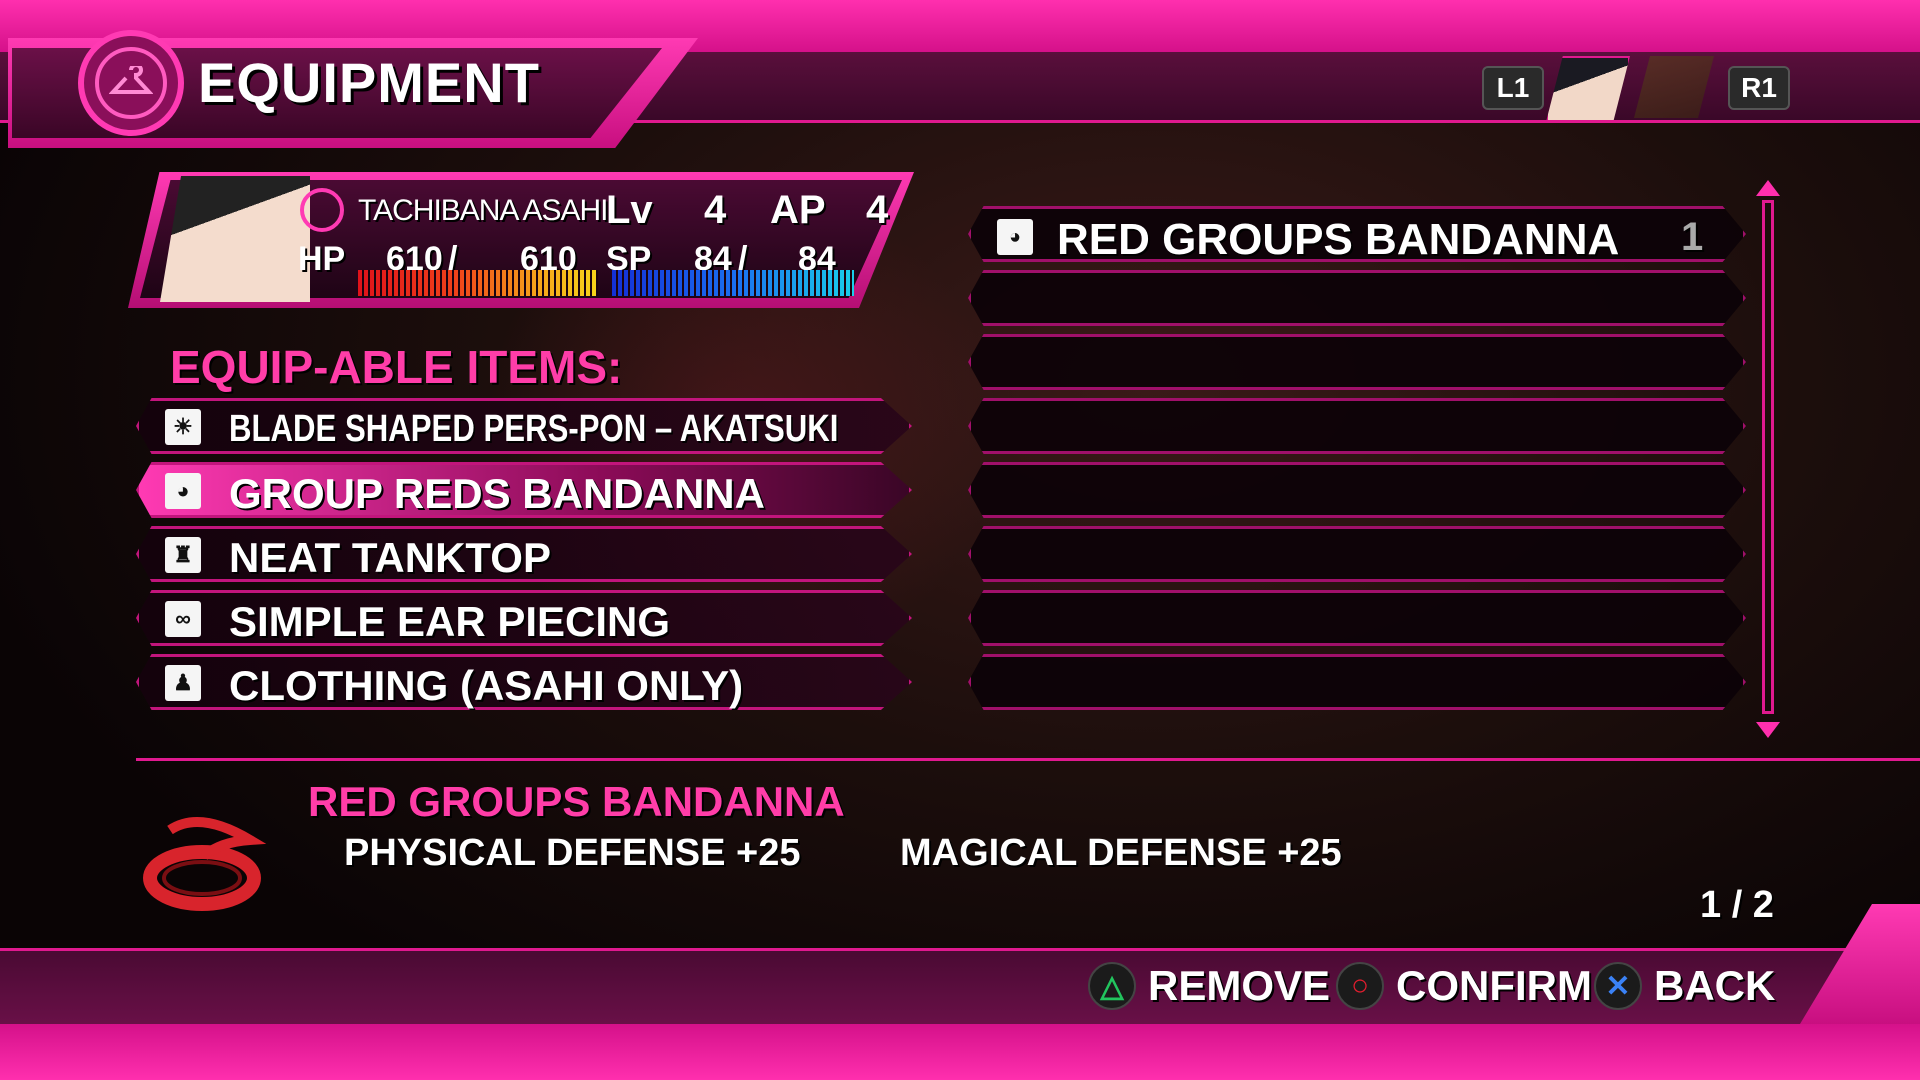 Image resolution: width=1920 pixels, height=1080 pixels. I want to click on confirm-label: CONFIRM, so click(1494, 985).